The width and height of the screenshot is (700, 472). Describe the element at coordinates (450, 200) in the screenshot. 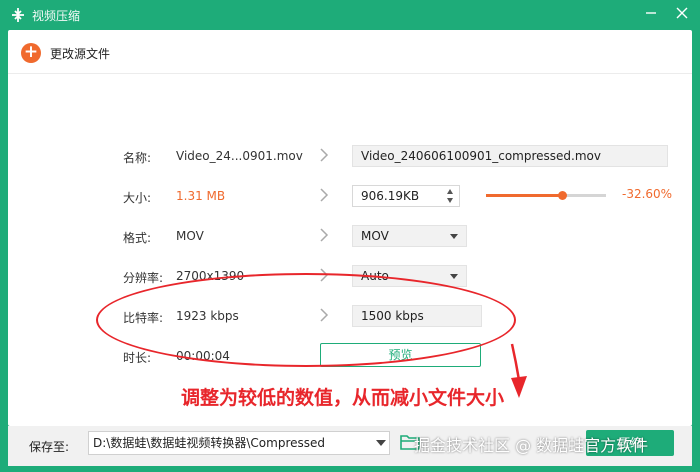

I see `spin-down-icon` at that location.